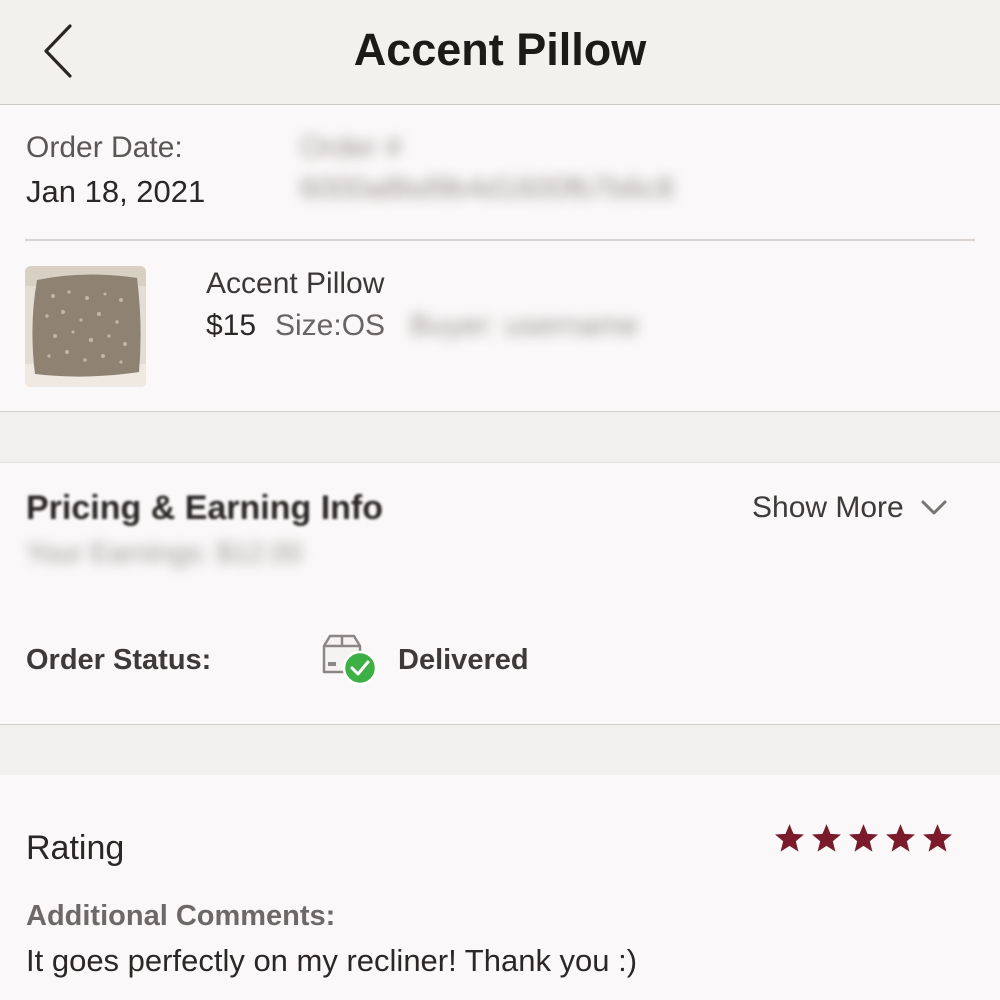  What do you see at coordinates (231, 325) in the screenshot?
I see `item-price: $15` at bounding box center [231, 325].